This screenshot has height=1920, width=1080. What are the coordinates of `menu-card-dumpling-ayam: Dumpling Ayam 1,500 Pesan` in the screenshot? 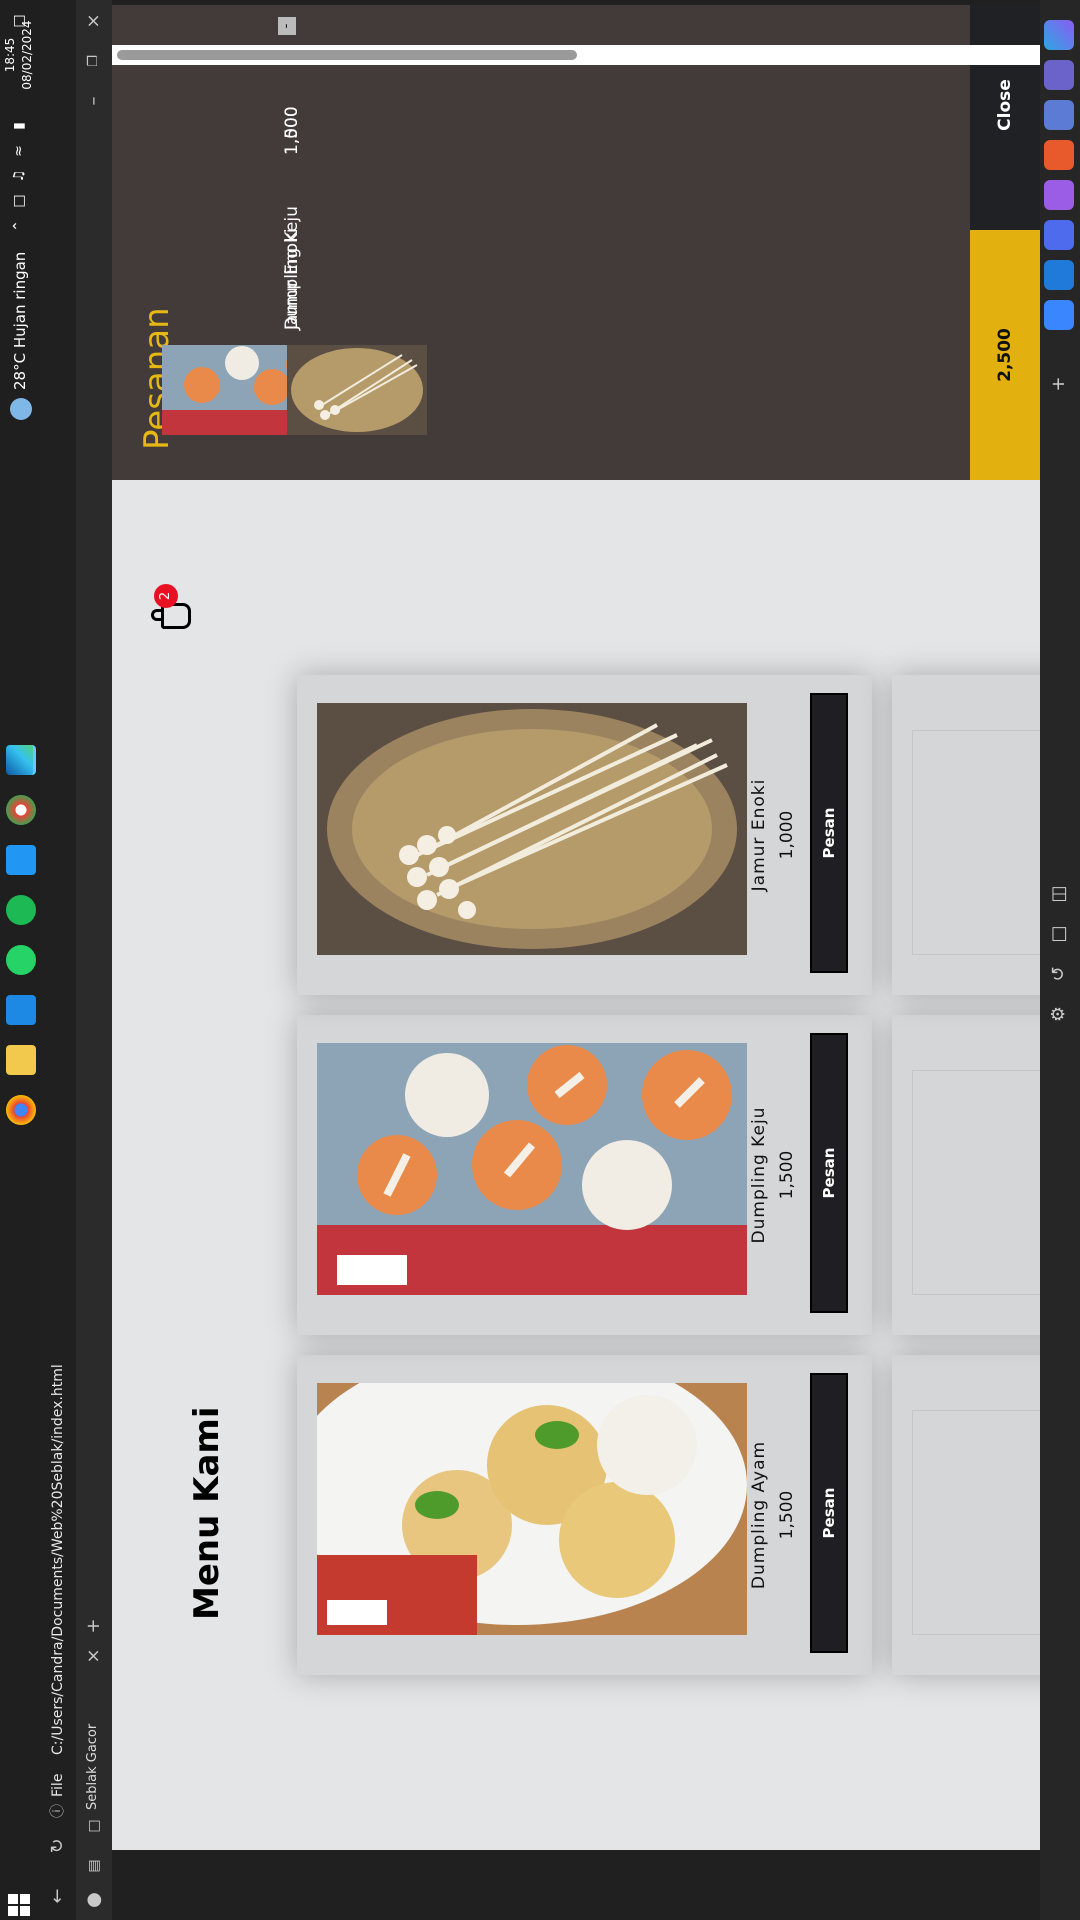 It's located at (584, 1515).